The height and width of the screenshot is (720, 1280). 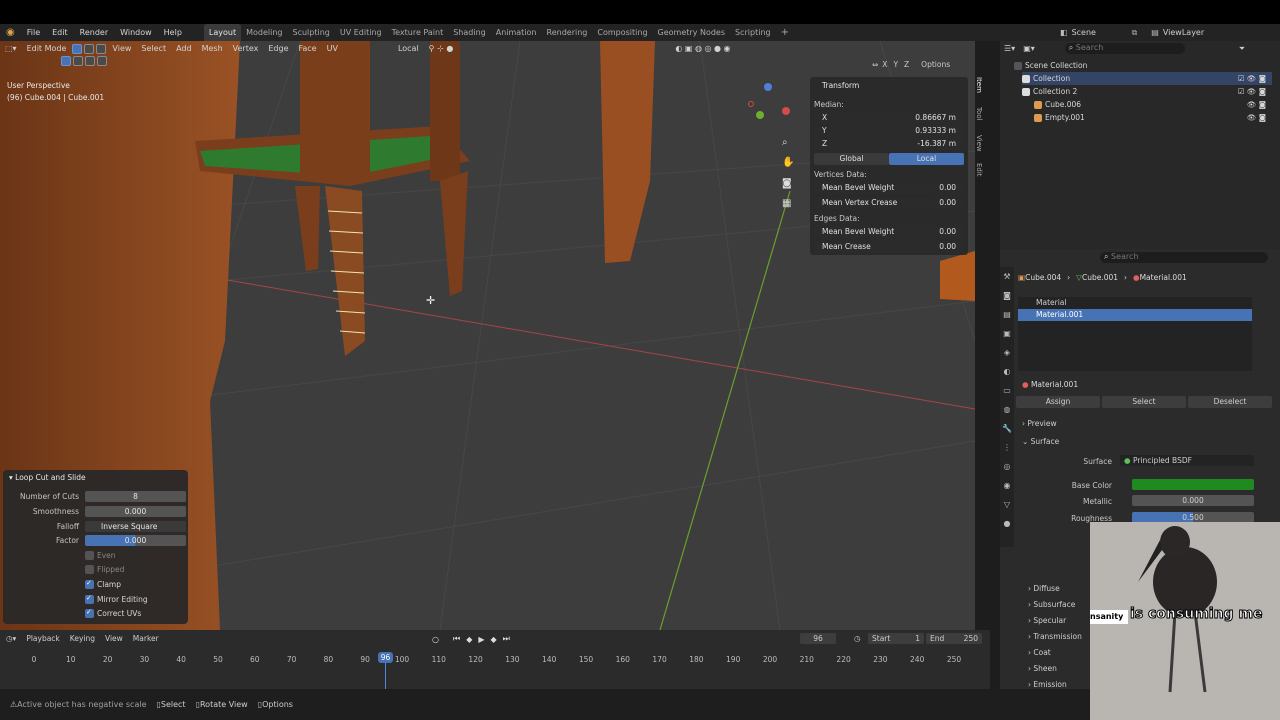 I want to click on median-y-field: Y 0.93333 m, so click(x=889, y=131).